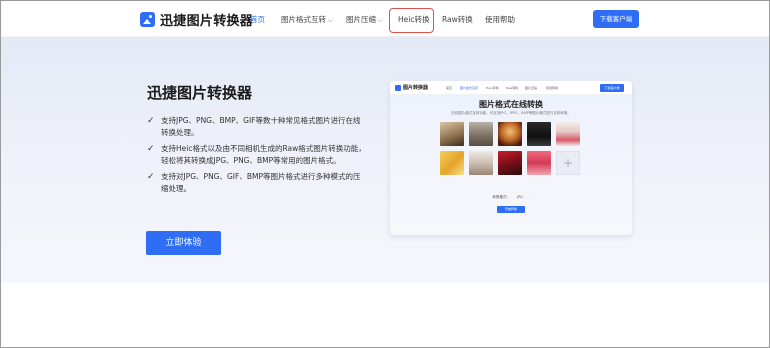 This screenshot has width=770, height=348. What do you see at coordinates (511, 113) in the screenshot?
I see `preview-subtitle: 在线图片格式互转功能，可支持JPG、JPEG、BMP等图片格式进行互转转换。` at bounding box center [511, 113].